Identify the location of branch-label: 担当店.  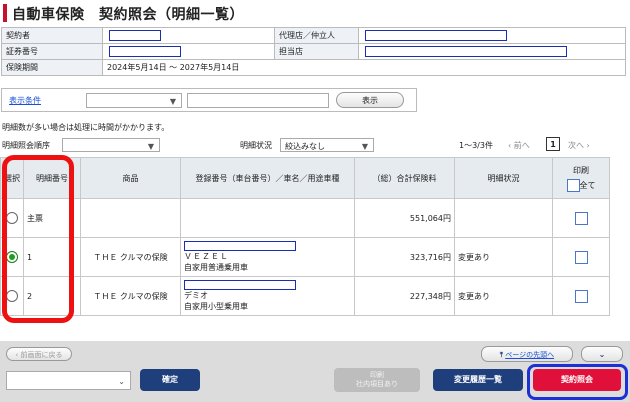
(316, 51).